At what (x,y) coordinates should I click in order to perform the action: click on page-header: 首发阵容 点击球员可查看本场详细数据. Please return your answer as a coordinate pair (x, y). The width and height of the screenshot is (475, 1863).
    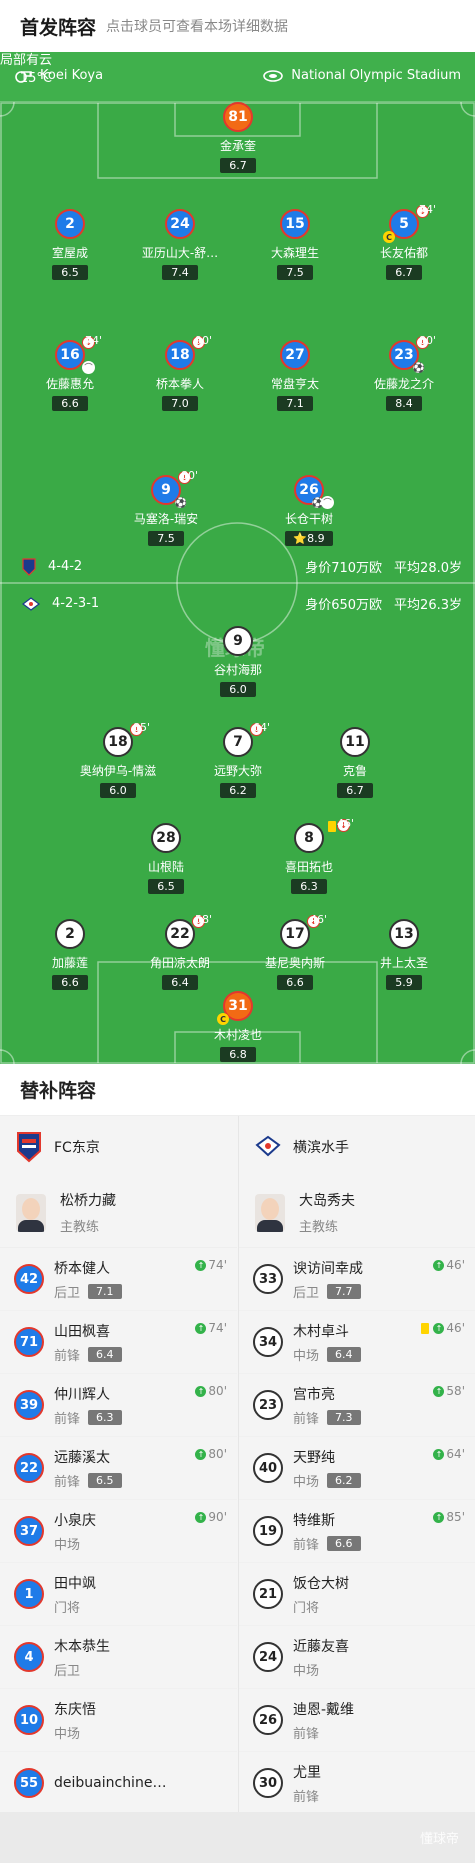
    Looking at the image, I should click on (237, 26).